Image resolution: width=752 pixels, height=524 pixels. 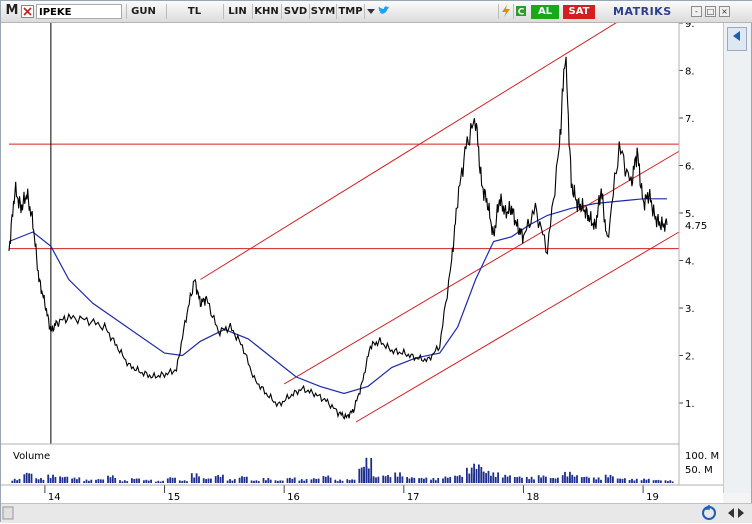 I want to click on currency-button: TL, so click(x=194, y=11).